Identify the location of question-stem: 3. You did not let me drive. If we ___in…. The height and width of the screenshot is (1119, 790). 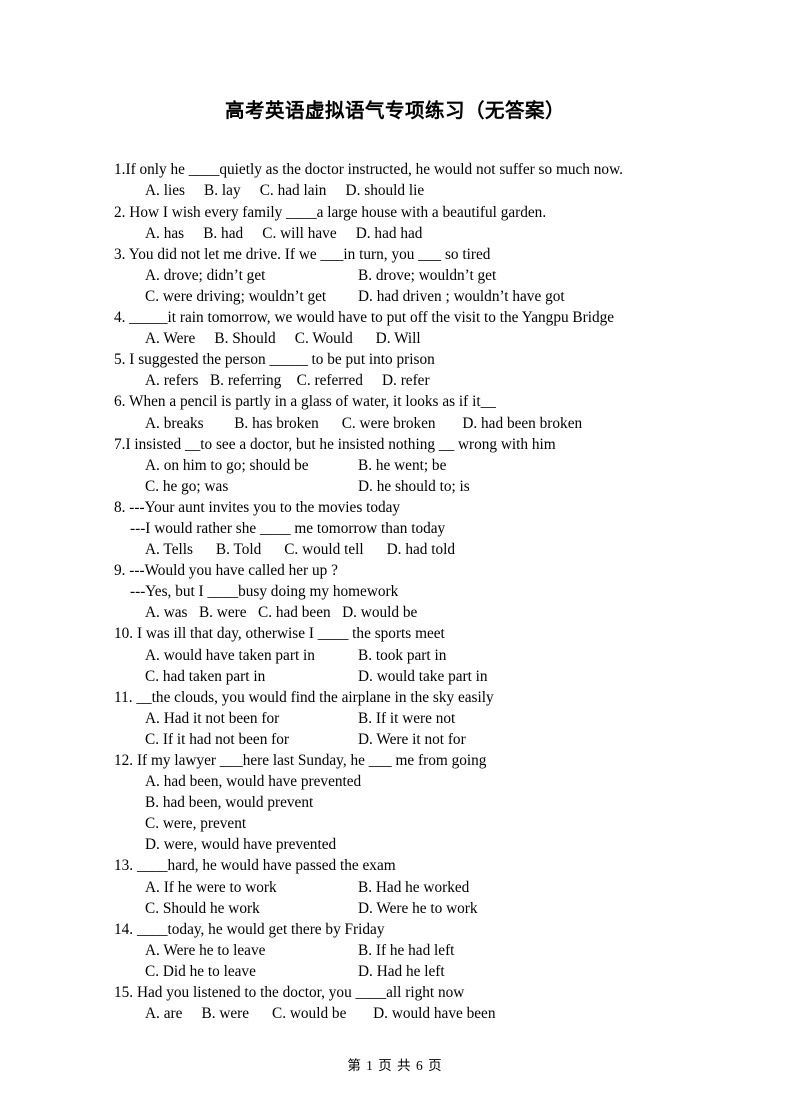
(302, 254).